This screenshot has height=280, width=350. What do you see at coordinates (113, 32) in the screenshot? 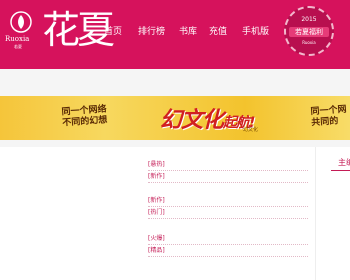
I see `nav-home: 首页` at bounding box center [113, 32].